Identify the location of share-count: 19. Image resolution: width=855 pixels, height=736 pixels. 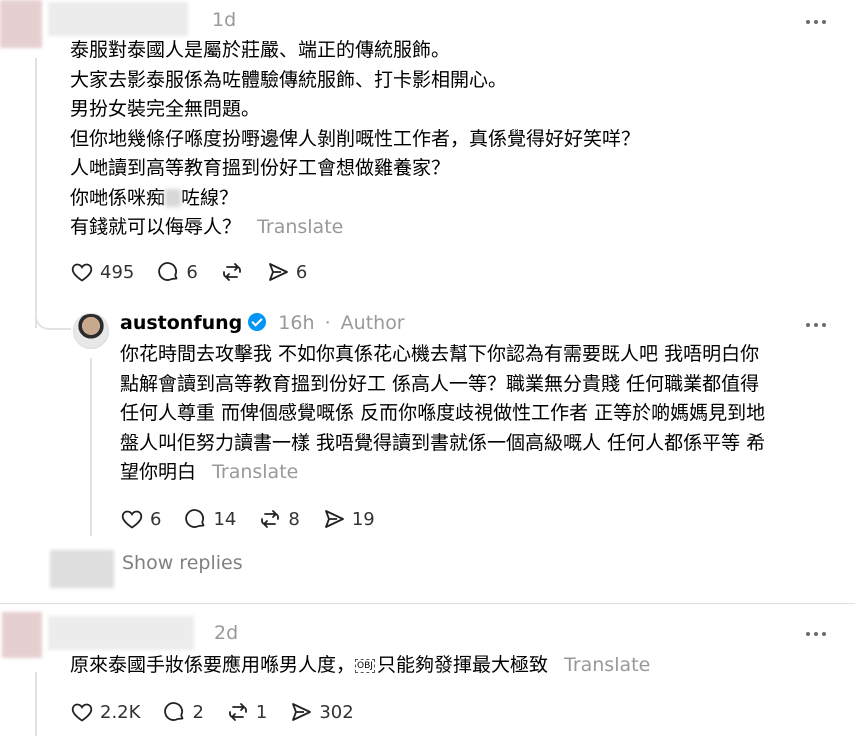
(363, 519).